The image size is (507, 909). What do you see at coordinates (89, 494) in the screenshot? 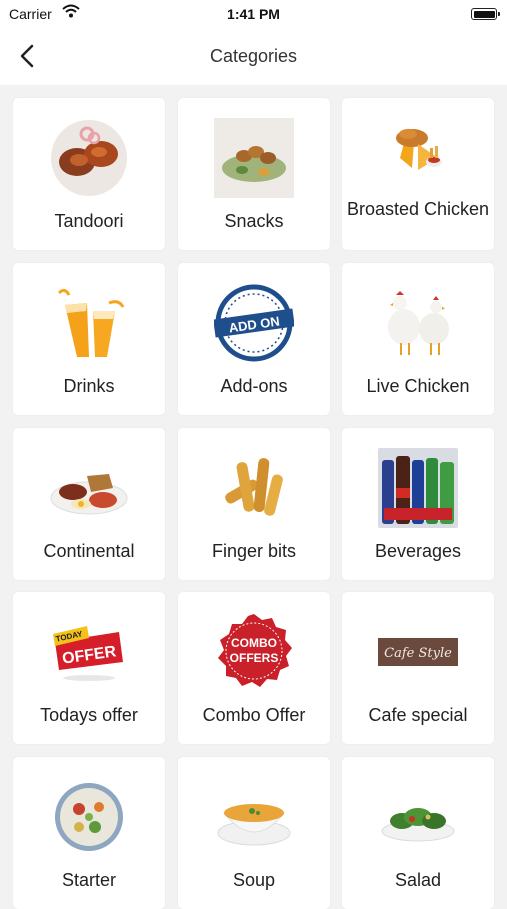
I see `continental-breakfast-image` at bounding box center [89, 494].